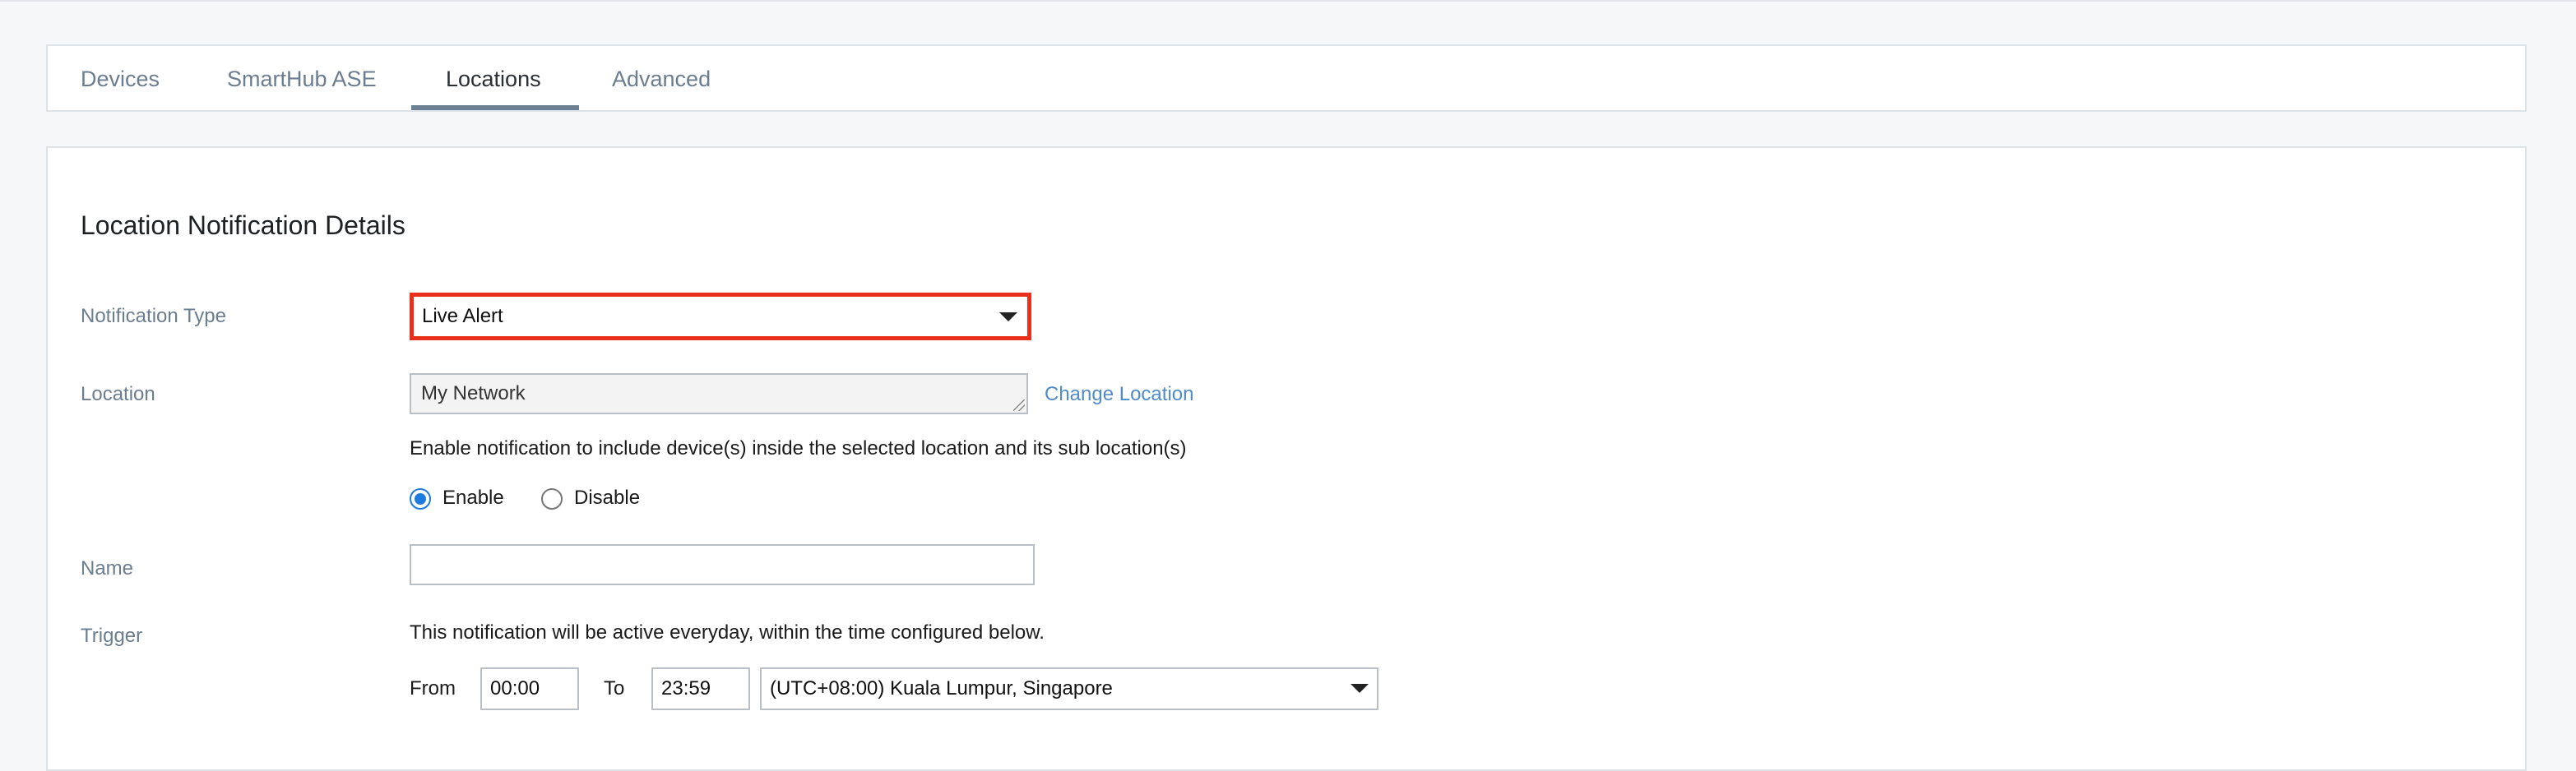  I want to click on trigger-label: Trigger, so click(112, 636).